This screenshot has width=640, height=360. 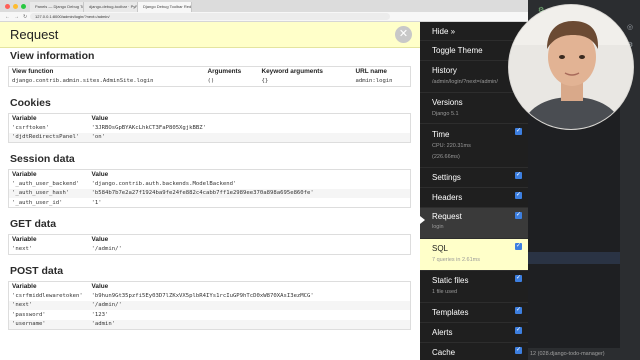 What do you see at coordinates (371, 72) in the screenshot?
I see `column-header: URL name` at bounding box center [371, 72].